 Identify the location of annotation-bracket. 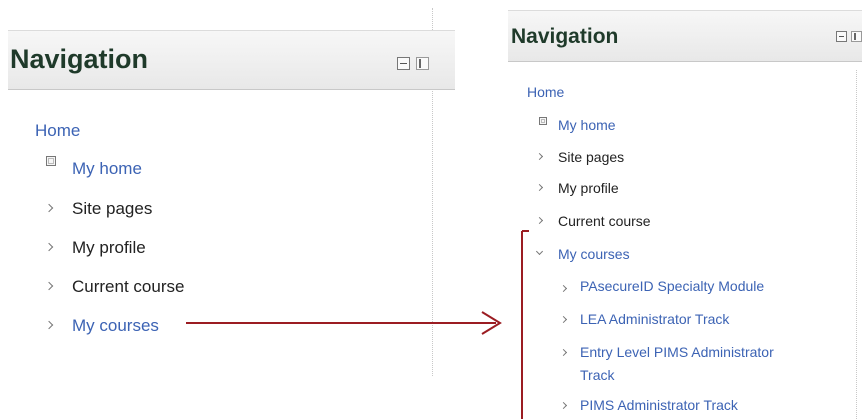
(525, 324).